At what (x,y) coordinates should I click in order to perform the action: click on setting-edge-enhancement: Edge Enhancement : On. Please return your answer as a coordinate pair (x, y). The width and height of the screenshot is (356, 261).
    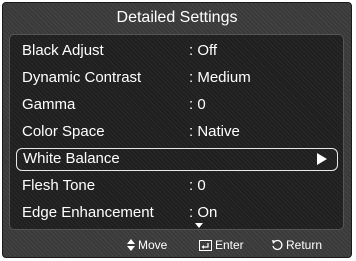
    Looking at the image, I should click on (177, 212).